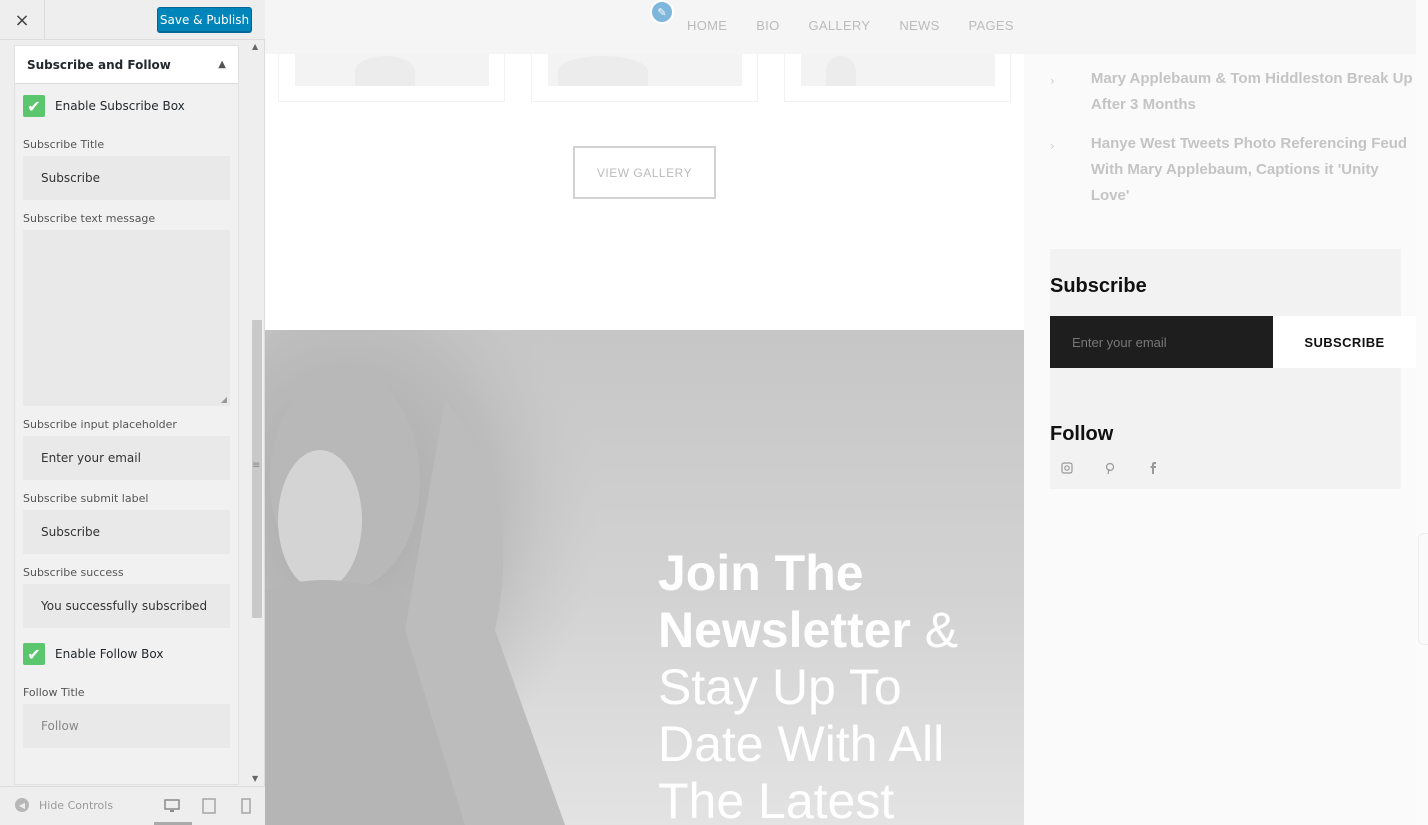 The width and height of the screenshot is (1428, 825). I want to click on site-header: ✎ HOME BIO GALLERY NEWS PAGES, so click(846, 27).